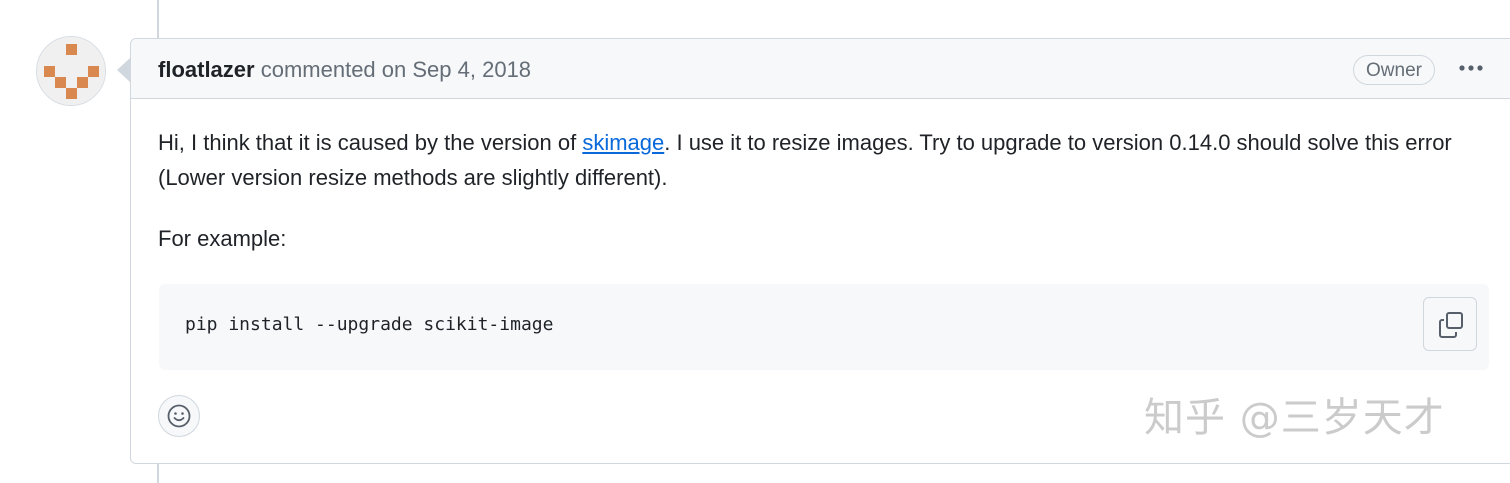 The height and width of the screenshot is (483, 1510). I want to click on owner-badge: Owner, so click(1394, 70).